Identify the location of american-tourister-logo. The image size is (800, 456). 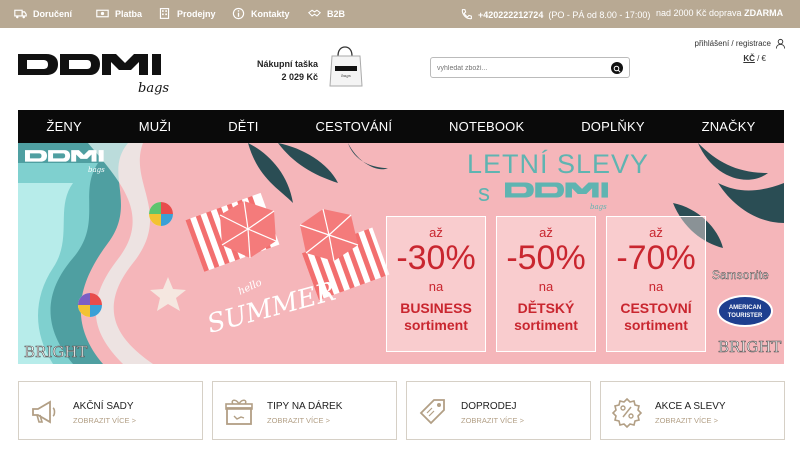
(745, 311).